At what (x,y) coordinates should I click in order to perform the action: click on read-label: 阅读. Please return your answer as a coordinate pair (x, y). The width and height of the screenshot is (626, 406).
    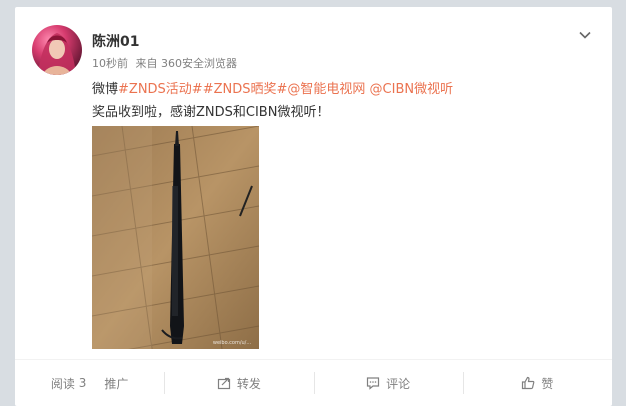
    Looking at the image, I should click on (62, 383).